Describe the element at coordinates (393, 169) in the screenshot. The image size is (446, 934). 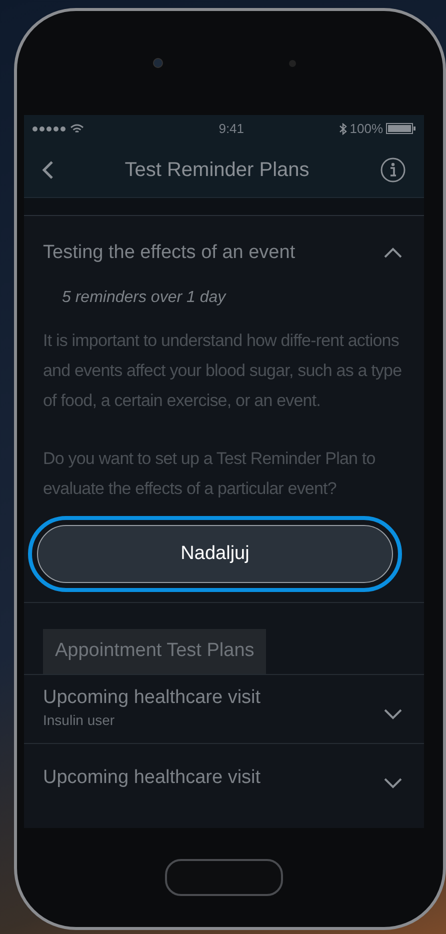
I see `info-icon` at that location.